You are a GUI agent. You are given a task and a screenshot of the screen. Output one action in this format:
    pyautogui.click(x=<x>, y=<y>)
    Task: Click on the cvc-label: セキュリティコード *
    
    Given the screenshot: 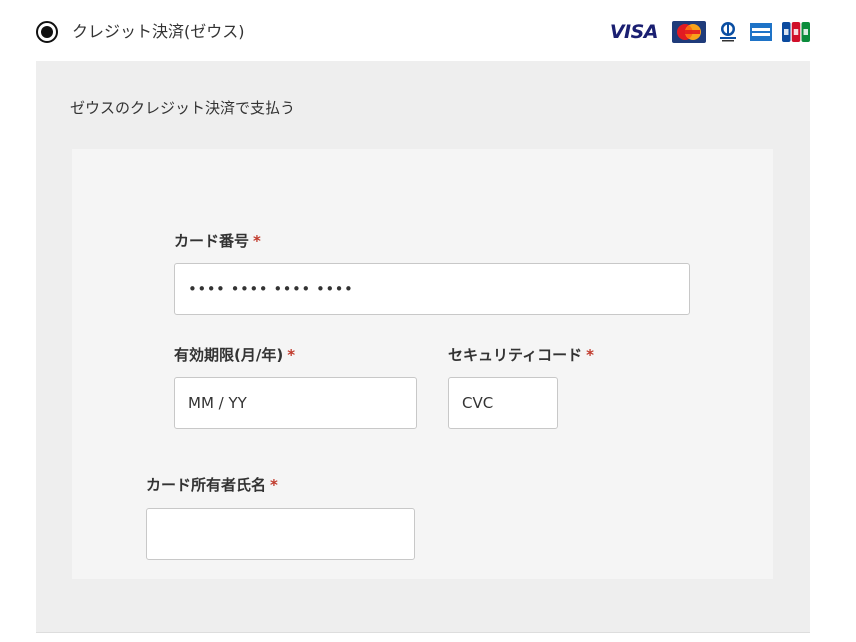 What is the action you would take?
    pyautogui.click(x=521, y=355)
    